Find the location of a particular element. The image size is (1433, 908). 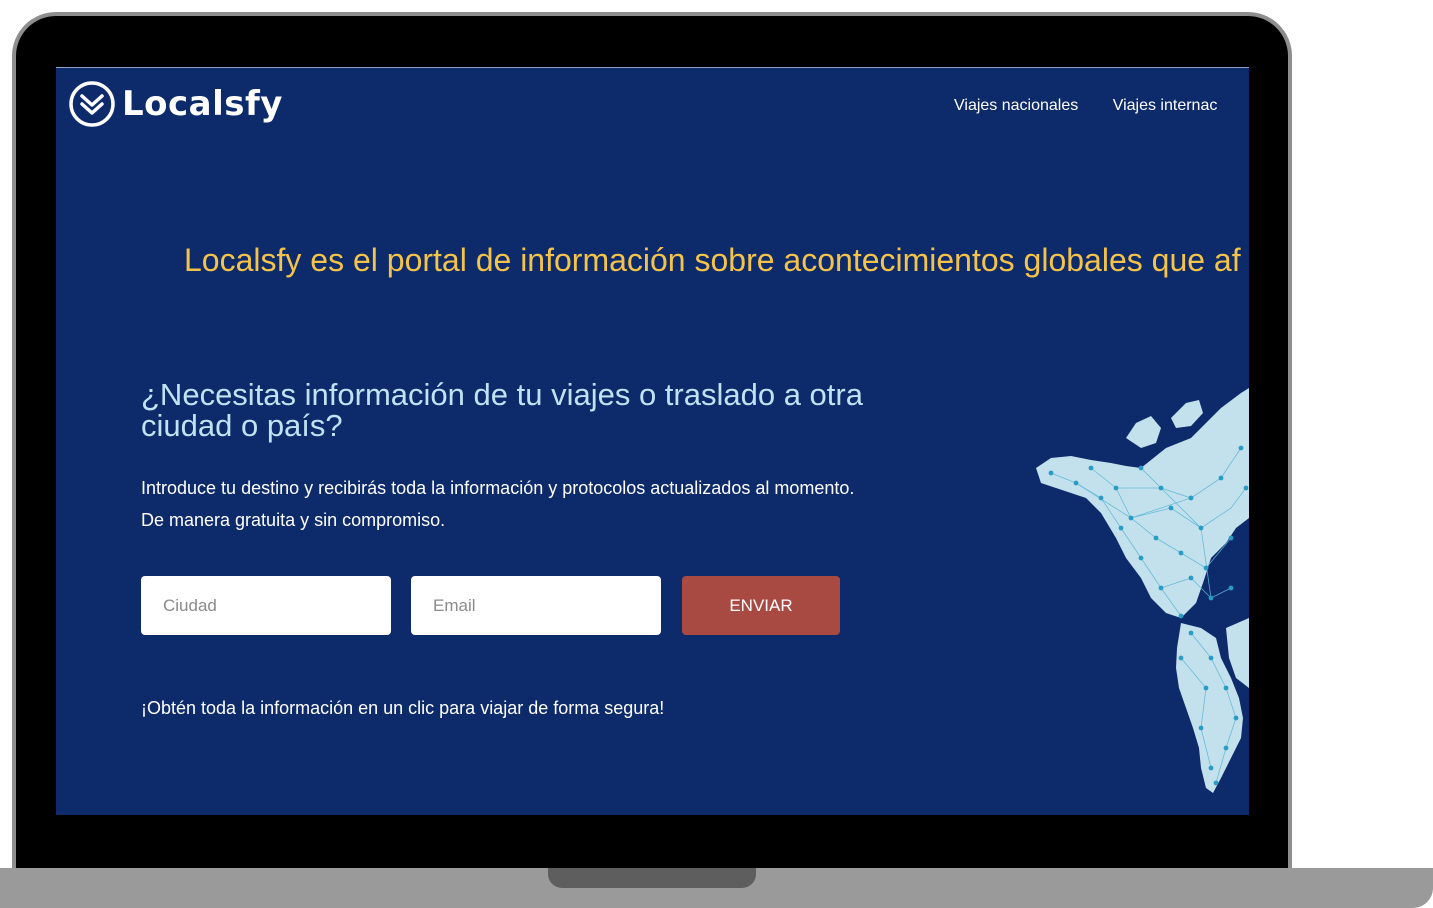

city-input is located at coordinates (266, 605).